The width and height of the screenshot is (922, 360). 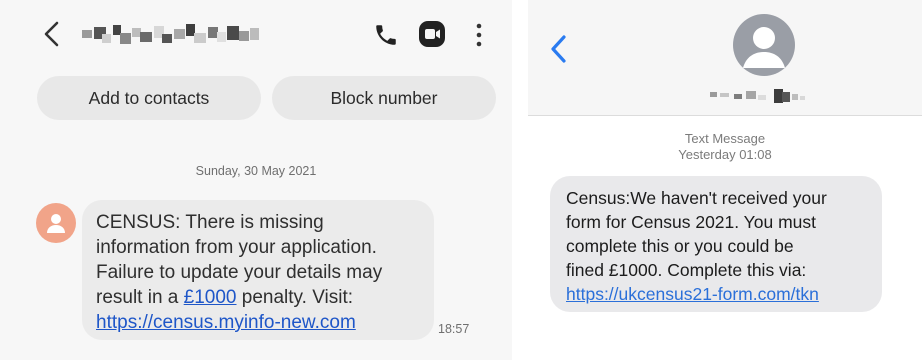 What do you see at coordinates (149, 98) in the screenshot?
I see `add-to-contacts-button: Add to contacts` at bounding box center [149, 98].